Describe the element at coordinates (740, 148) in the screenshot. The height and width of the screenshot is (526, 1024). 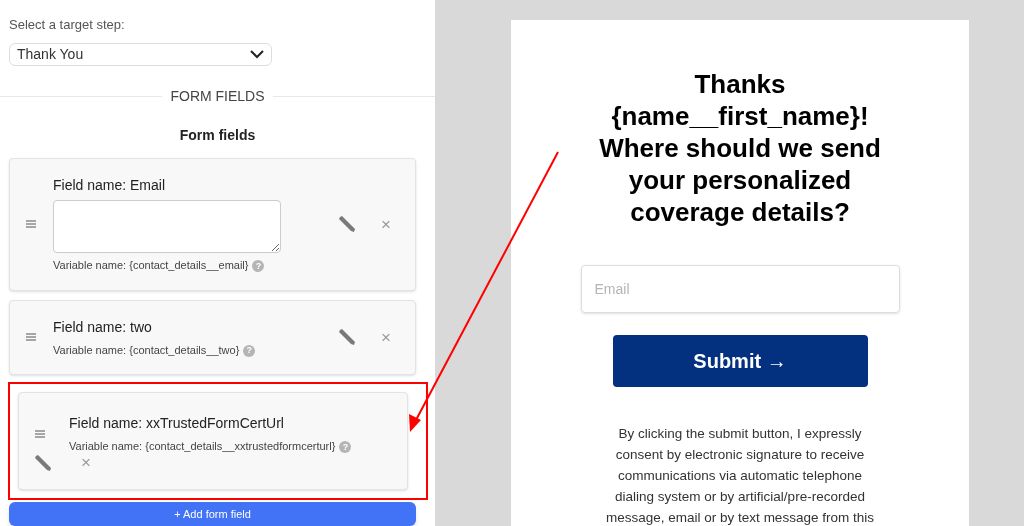
I see `preview-heading: Thanks {name__first_name}! Where should we send your personalized coverage details?` at that location.